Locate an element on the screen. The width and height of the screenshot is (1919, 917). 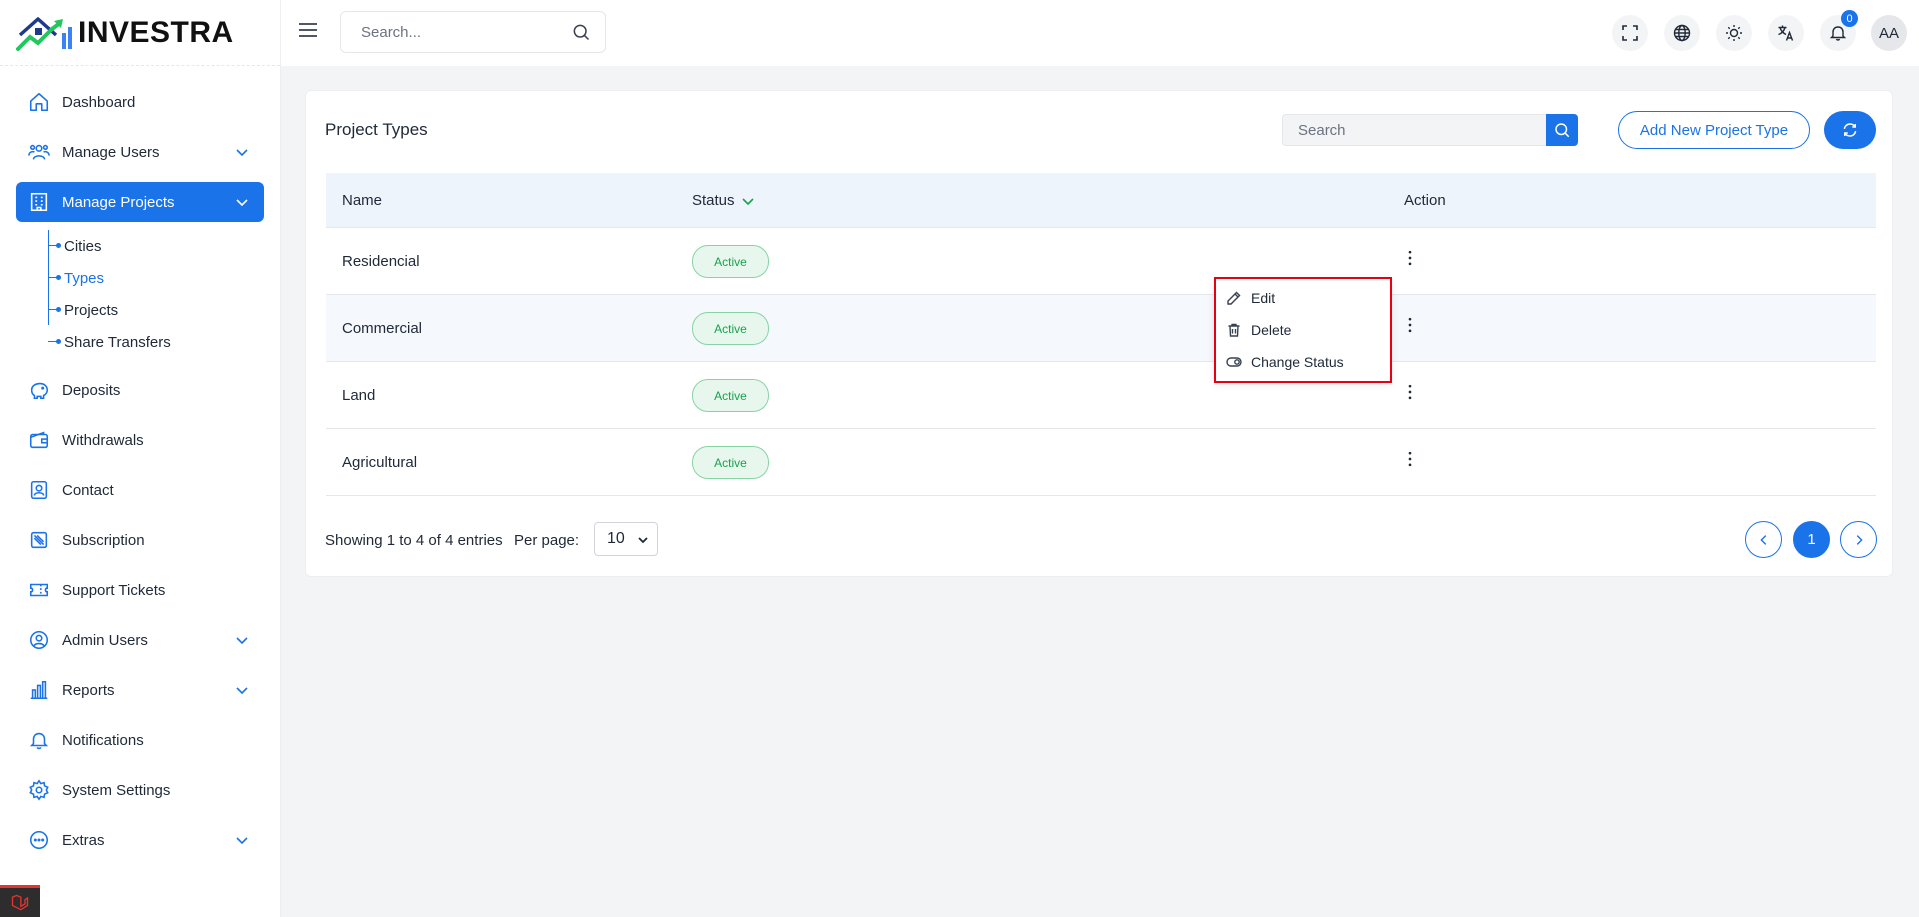
global-search is located at coordinates (473, 32).